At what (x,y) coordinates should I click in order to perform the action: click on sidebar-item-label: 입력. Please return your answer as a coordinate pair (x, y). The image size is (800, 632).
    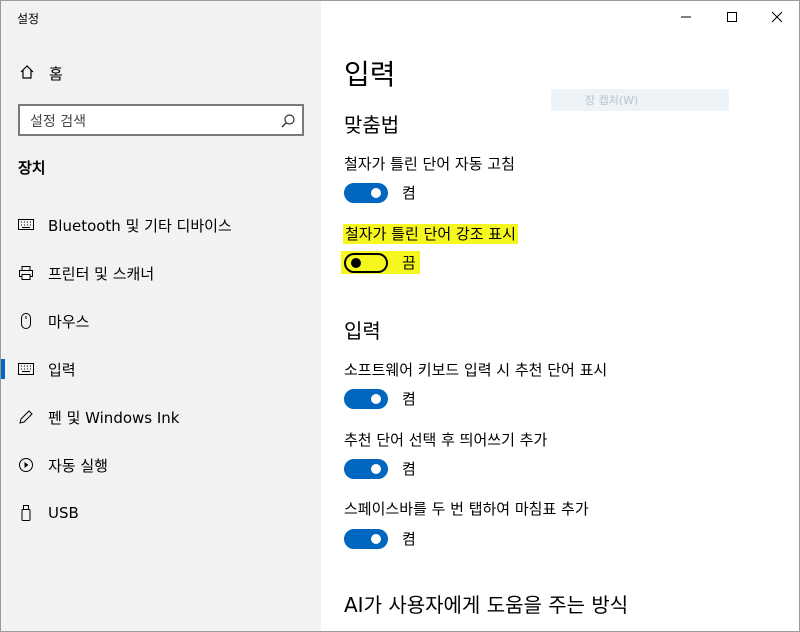
    Looking at the image, I should click on (62, 369).